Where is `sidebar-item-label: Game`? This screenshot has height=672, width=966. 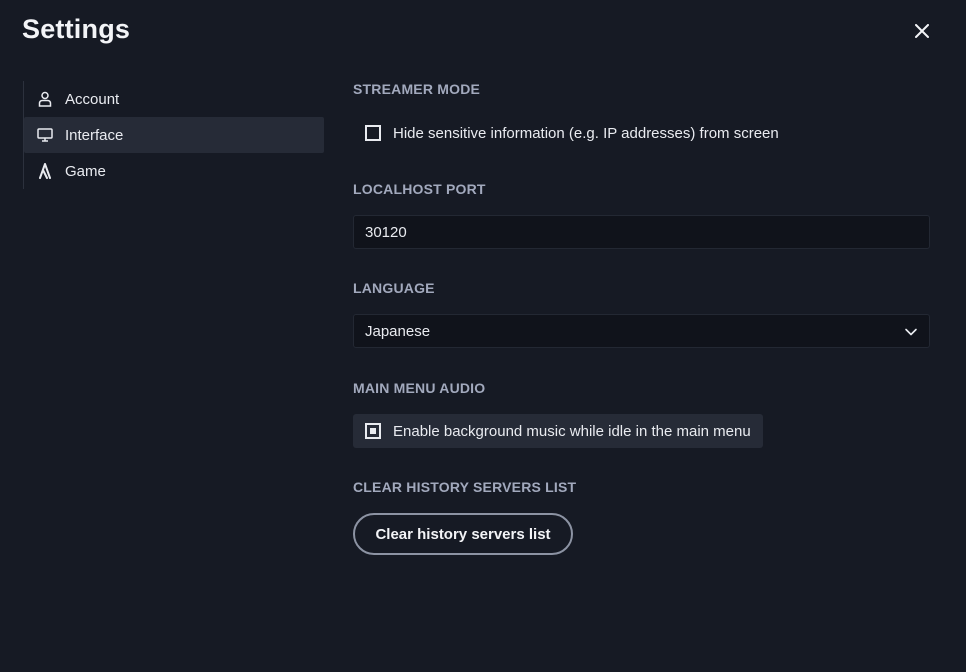
sidebar-item-label: Game is located at coordinates (85, 171).